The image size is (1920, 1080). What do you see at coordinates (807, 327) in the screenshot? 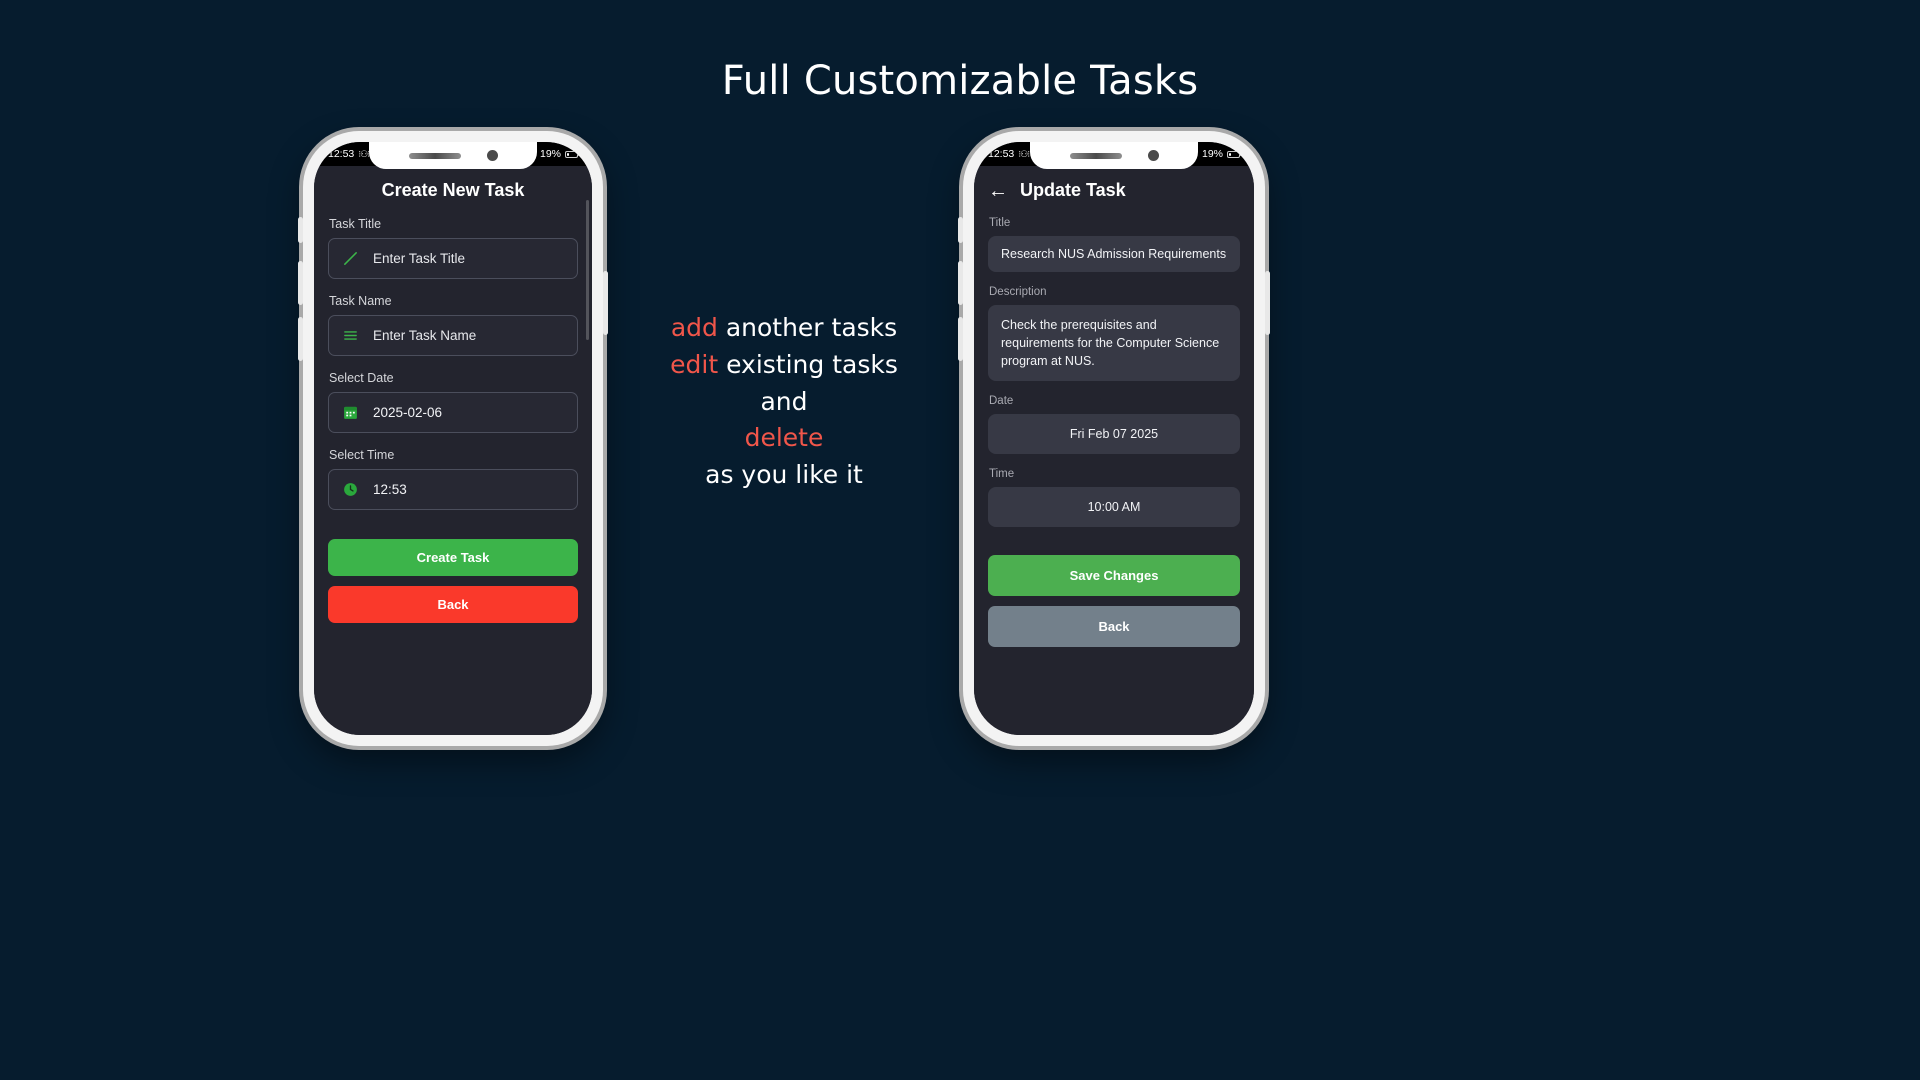
I see `copy-line-1-rest: another tasks` at bounding box center [807, 327].